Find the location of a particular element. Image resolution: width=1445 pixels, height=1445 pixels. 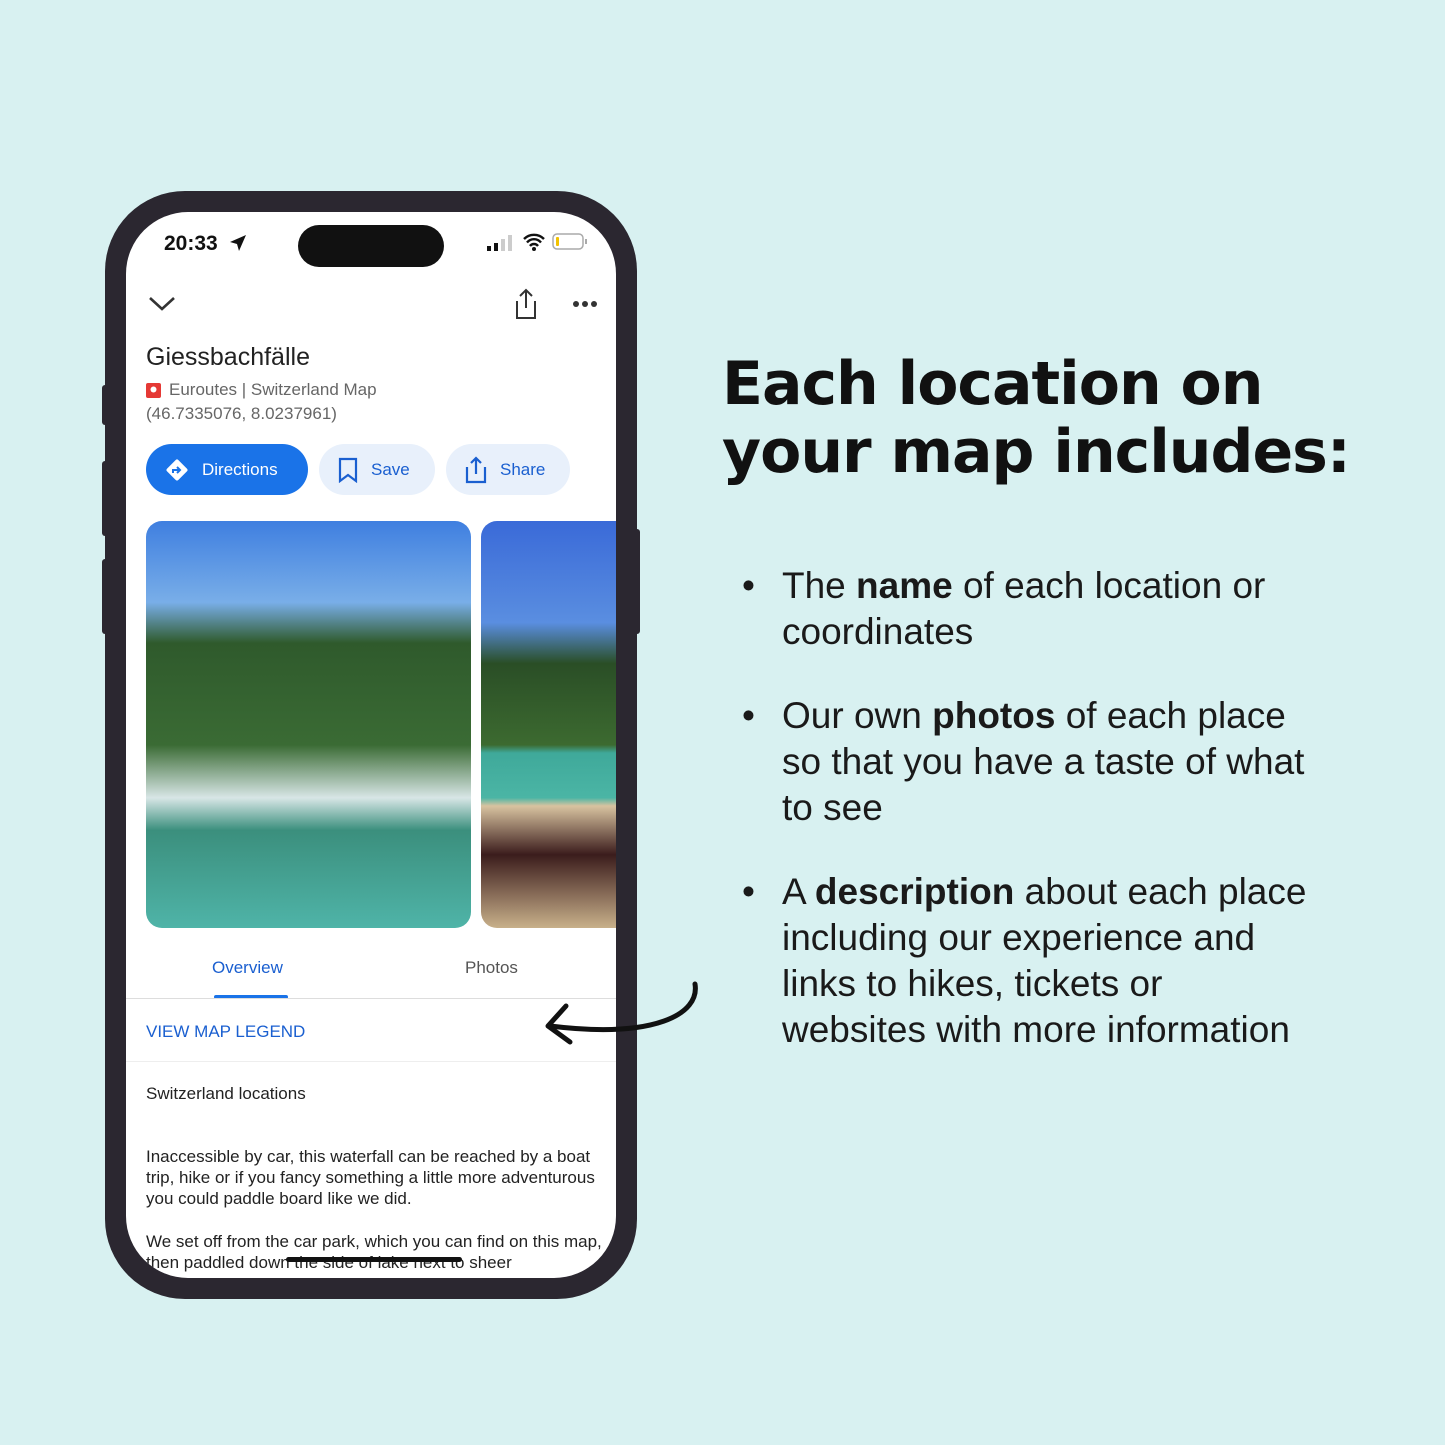

text-bold: name is located at coordinates (904, 585).